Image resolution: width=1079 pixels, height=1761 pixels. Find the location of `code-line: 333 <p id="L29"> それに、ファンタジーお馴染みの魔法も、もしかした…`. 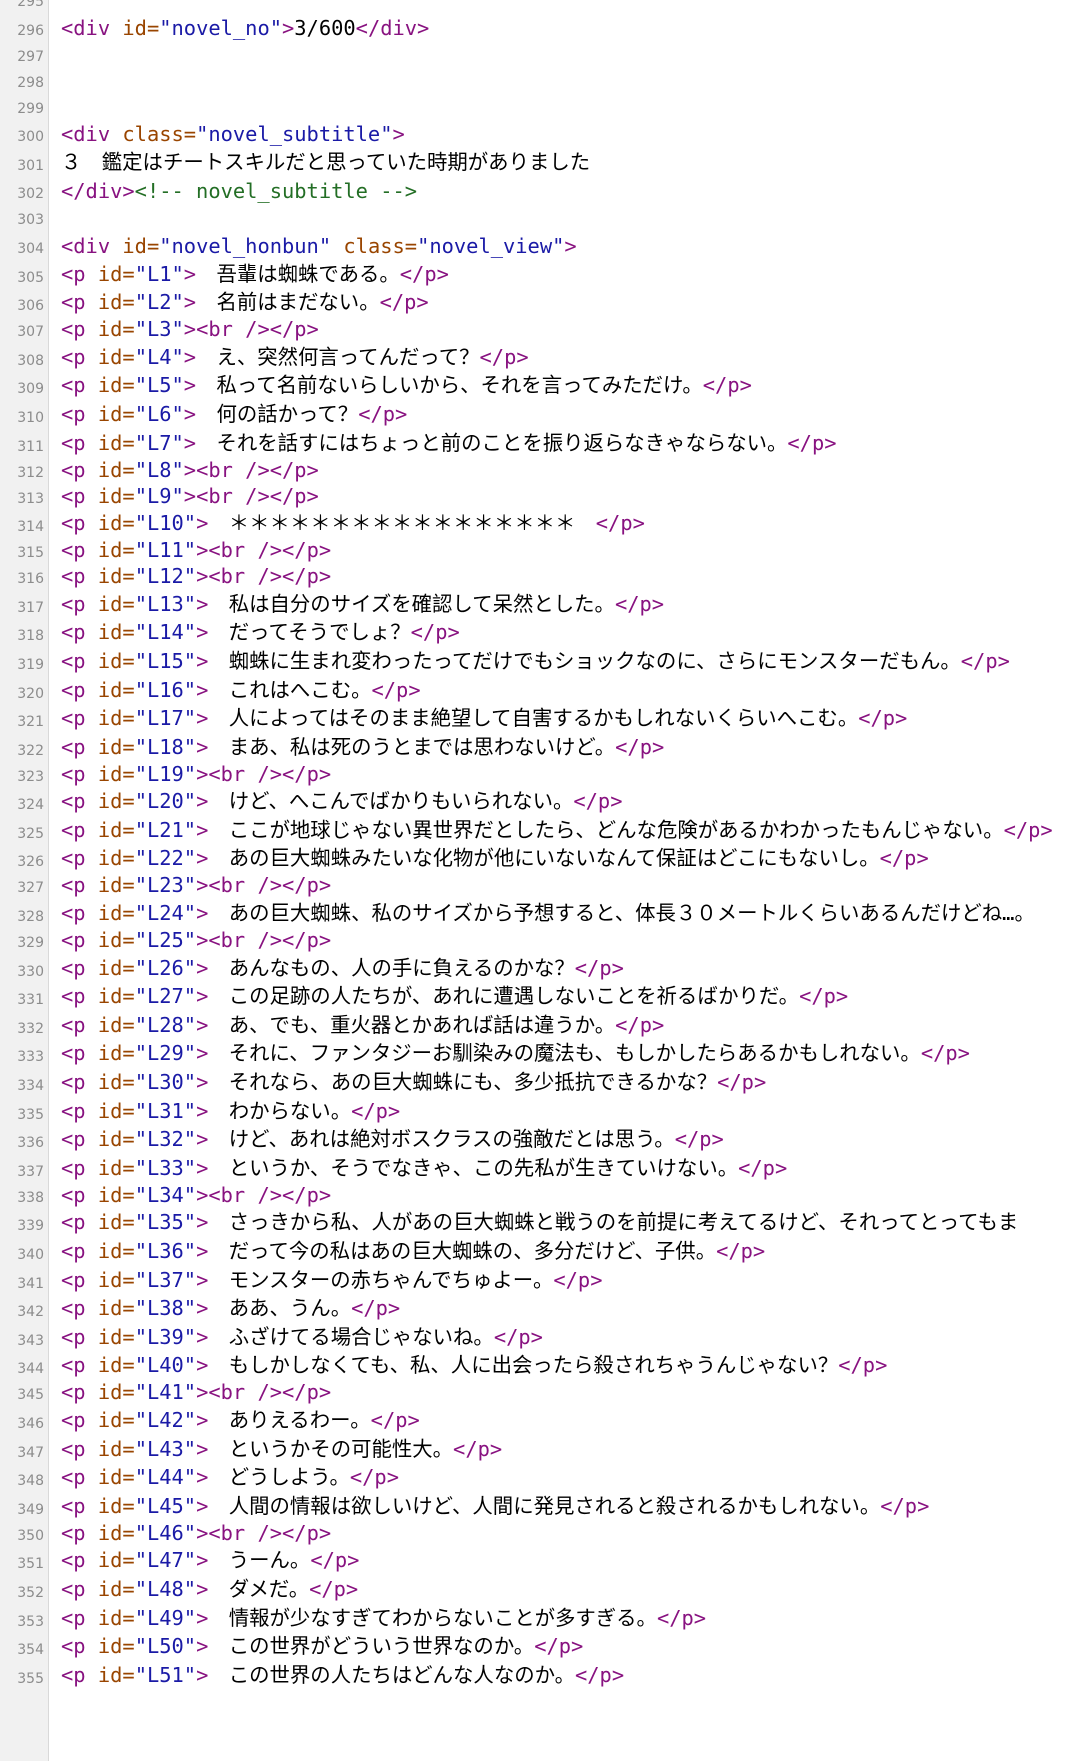

code-line: 333 <p id="L29"> それに、ファンタジーお馴染みの魔法も、もしかした… is located at coordinates (539, 1052).